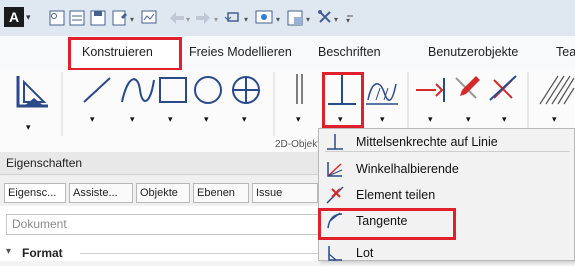  Describe the element at coordinates (177, 18) in the screenshot. I see `undo-icon` at that location.